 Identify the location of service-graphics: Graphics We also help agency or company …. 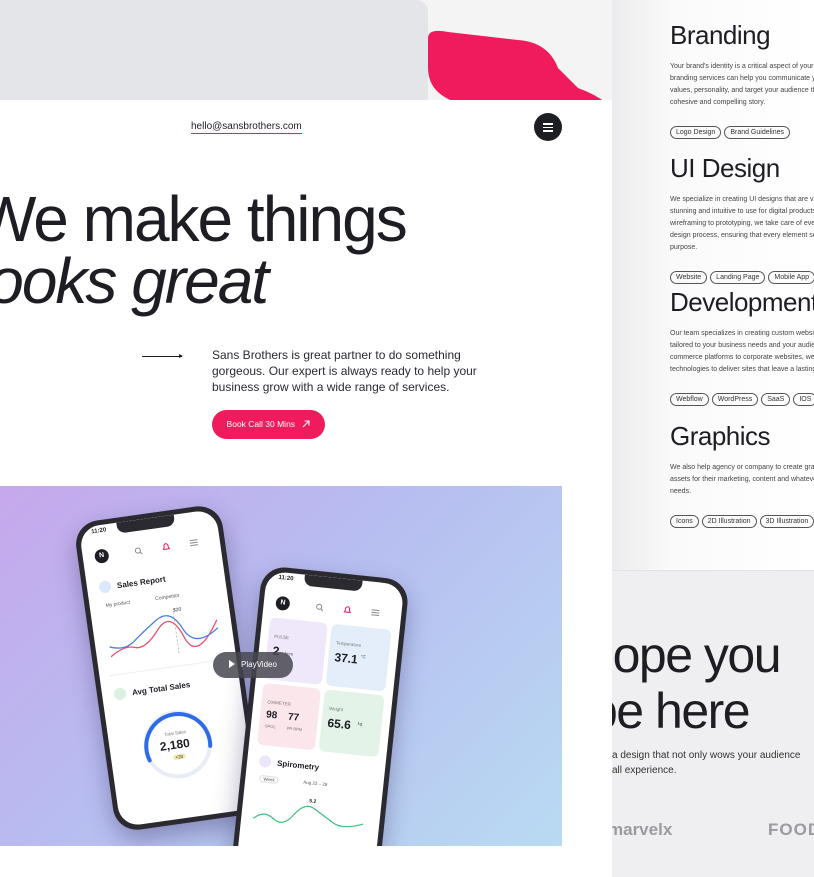
(742, 474).